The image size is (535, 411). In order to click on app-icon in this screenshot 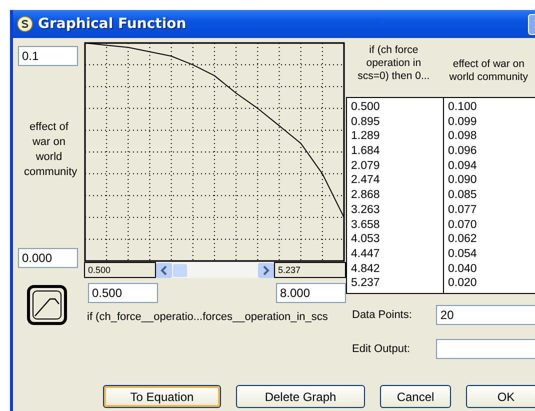, I will do `click(25, 24)`.